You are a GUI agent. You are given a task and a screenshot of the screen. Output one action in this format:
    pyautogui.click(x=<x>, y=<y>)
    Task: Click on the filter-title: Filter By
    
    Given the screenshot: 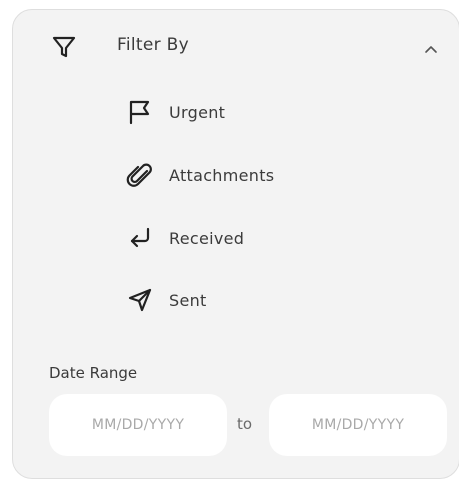 What is the action you would take?
    pyautogui.click(x=153, y=45)
    